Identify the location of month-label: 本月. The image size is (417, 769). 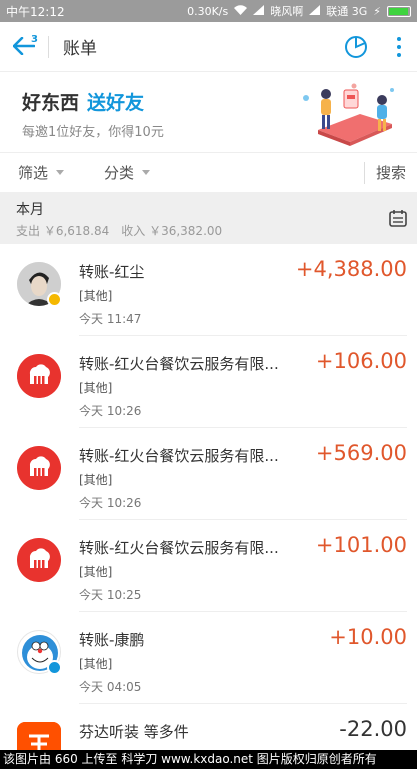
(30, 210).